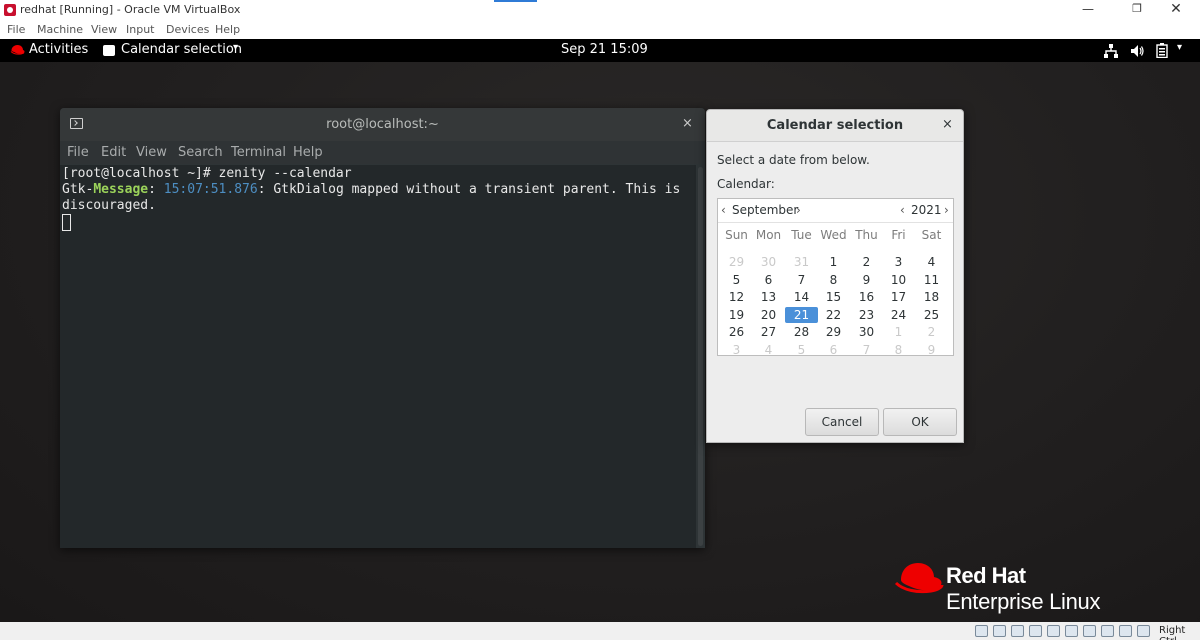 The width and height of the screenshot is (1200, 640). Describe the element at coordinates (1176, 10) in the screenshot. I see `close-window-button: ✕` at that location.